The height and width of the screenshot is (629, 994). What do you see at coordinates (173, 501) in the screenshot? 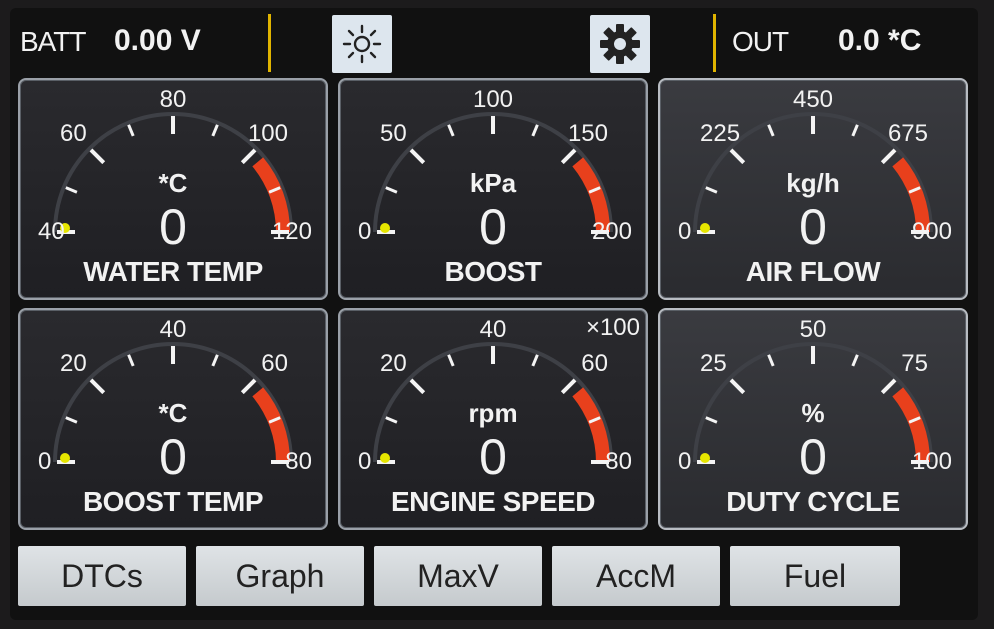
I see `gauge-title: BOOST TEMP` at bounding box center [173, 501].